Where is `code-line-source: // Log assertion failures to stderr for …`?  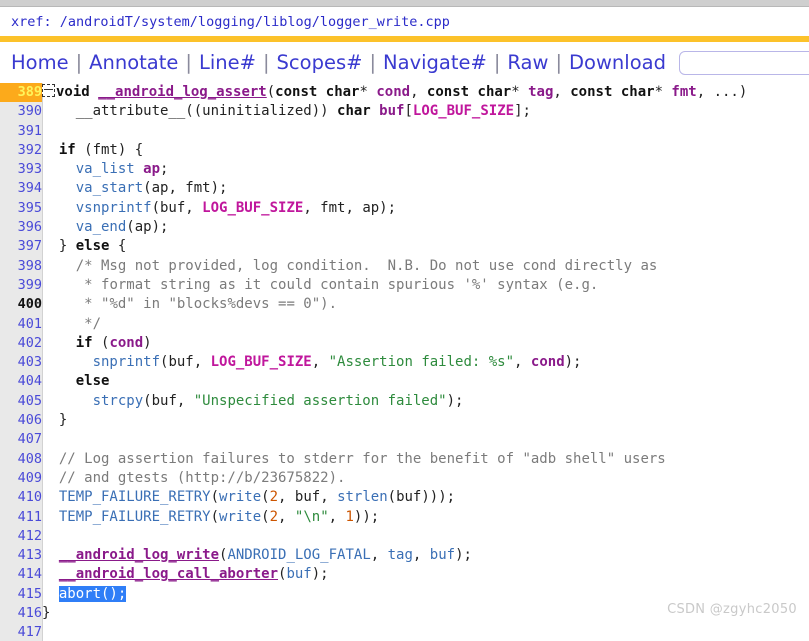 code-line-source: // Log assertion failures to stderr for … is located at coordinates (394, 459).